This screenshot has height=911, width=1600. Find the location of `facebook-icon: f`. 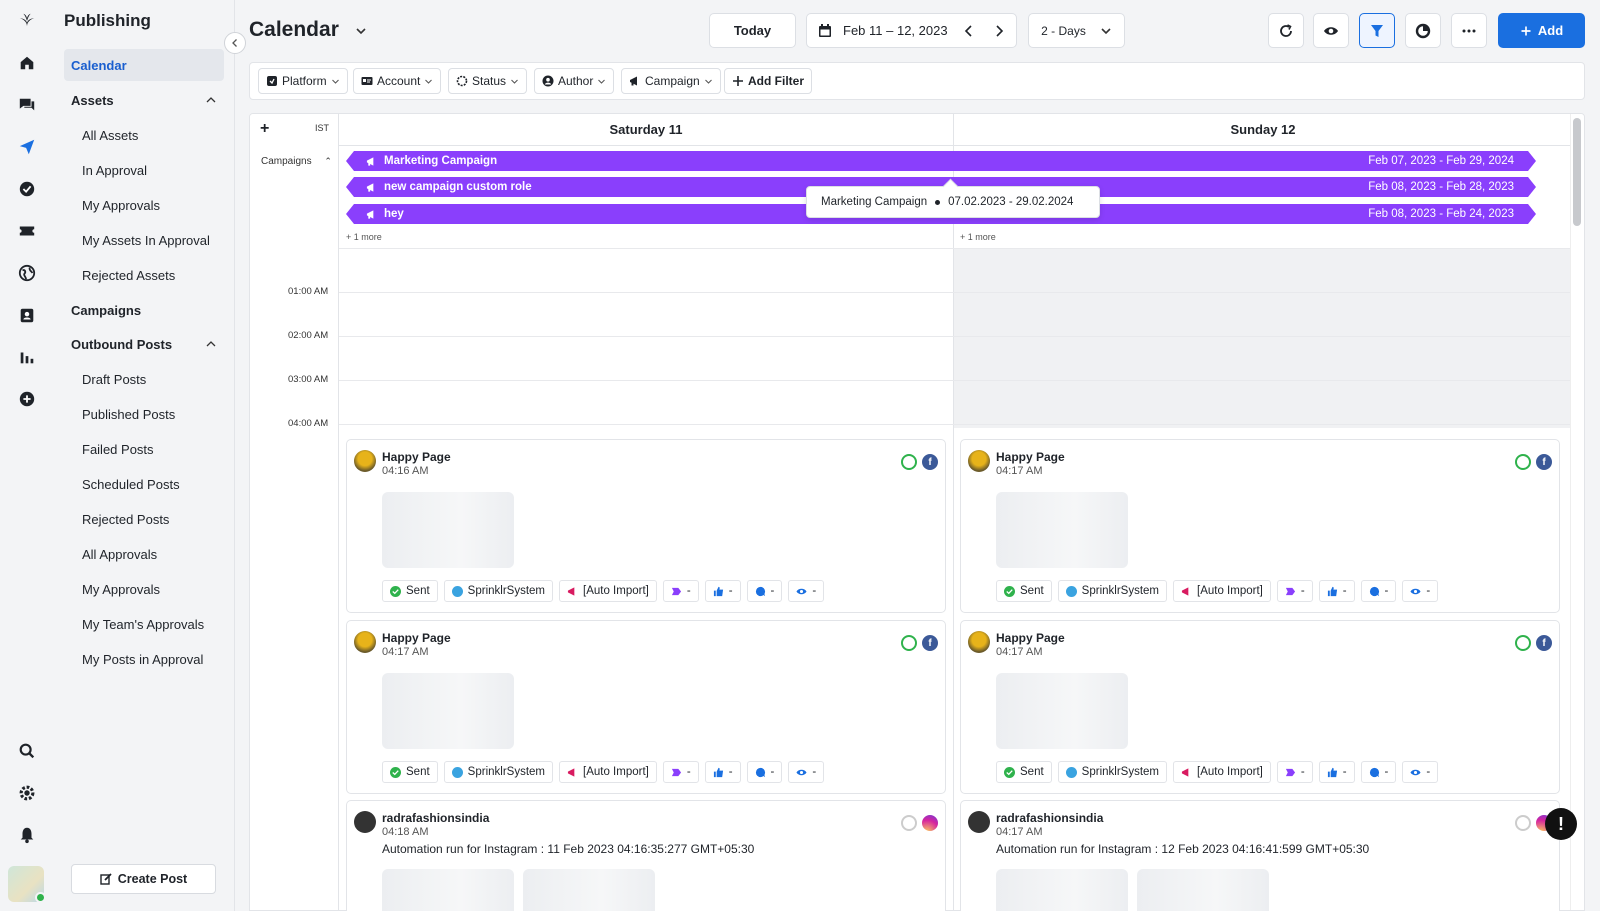

facebook-icon: f is located at coordinates (930, 462).